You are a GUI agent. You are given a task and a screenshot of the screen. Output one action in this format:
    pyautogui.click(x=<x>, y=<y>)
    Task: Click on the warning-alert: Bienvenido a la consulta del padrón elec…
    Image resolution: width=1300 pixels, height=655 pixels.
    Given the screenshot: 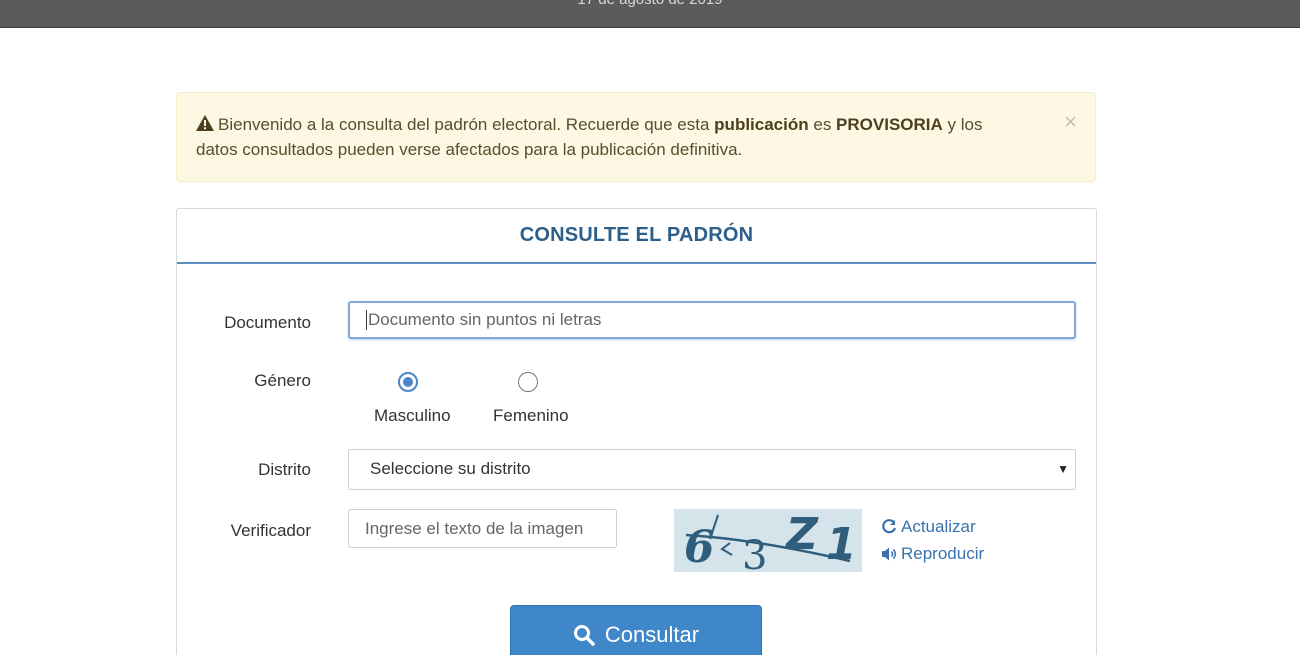 What is the action you would take?
    pyautogui.click(x=636, y=137)
    